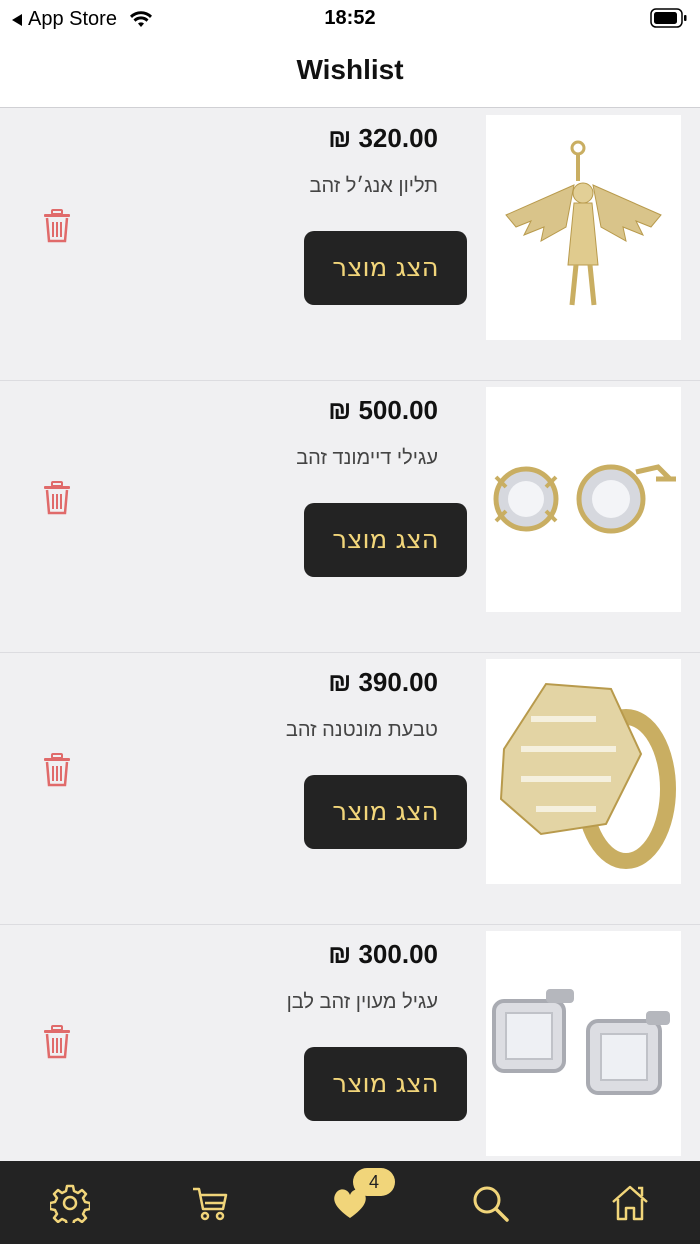 This screenshot has height=1244, width=700. Describe the element at coordinates (350, 1202) in the screenshot. I see `tab-bar: 4` at that location.